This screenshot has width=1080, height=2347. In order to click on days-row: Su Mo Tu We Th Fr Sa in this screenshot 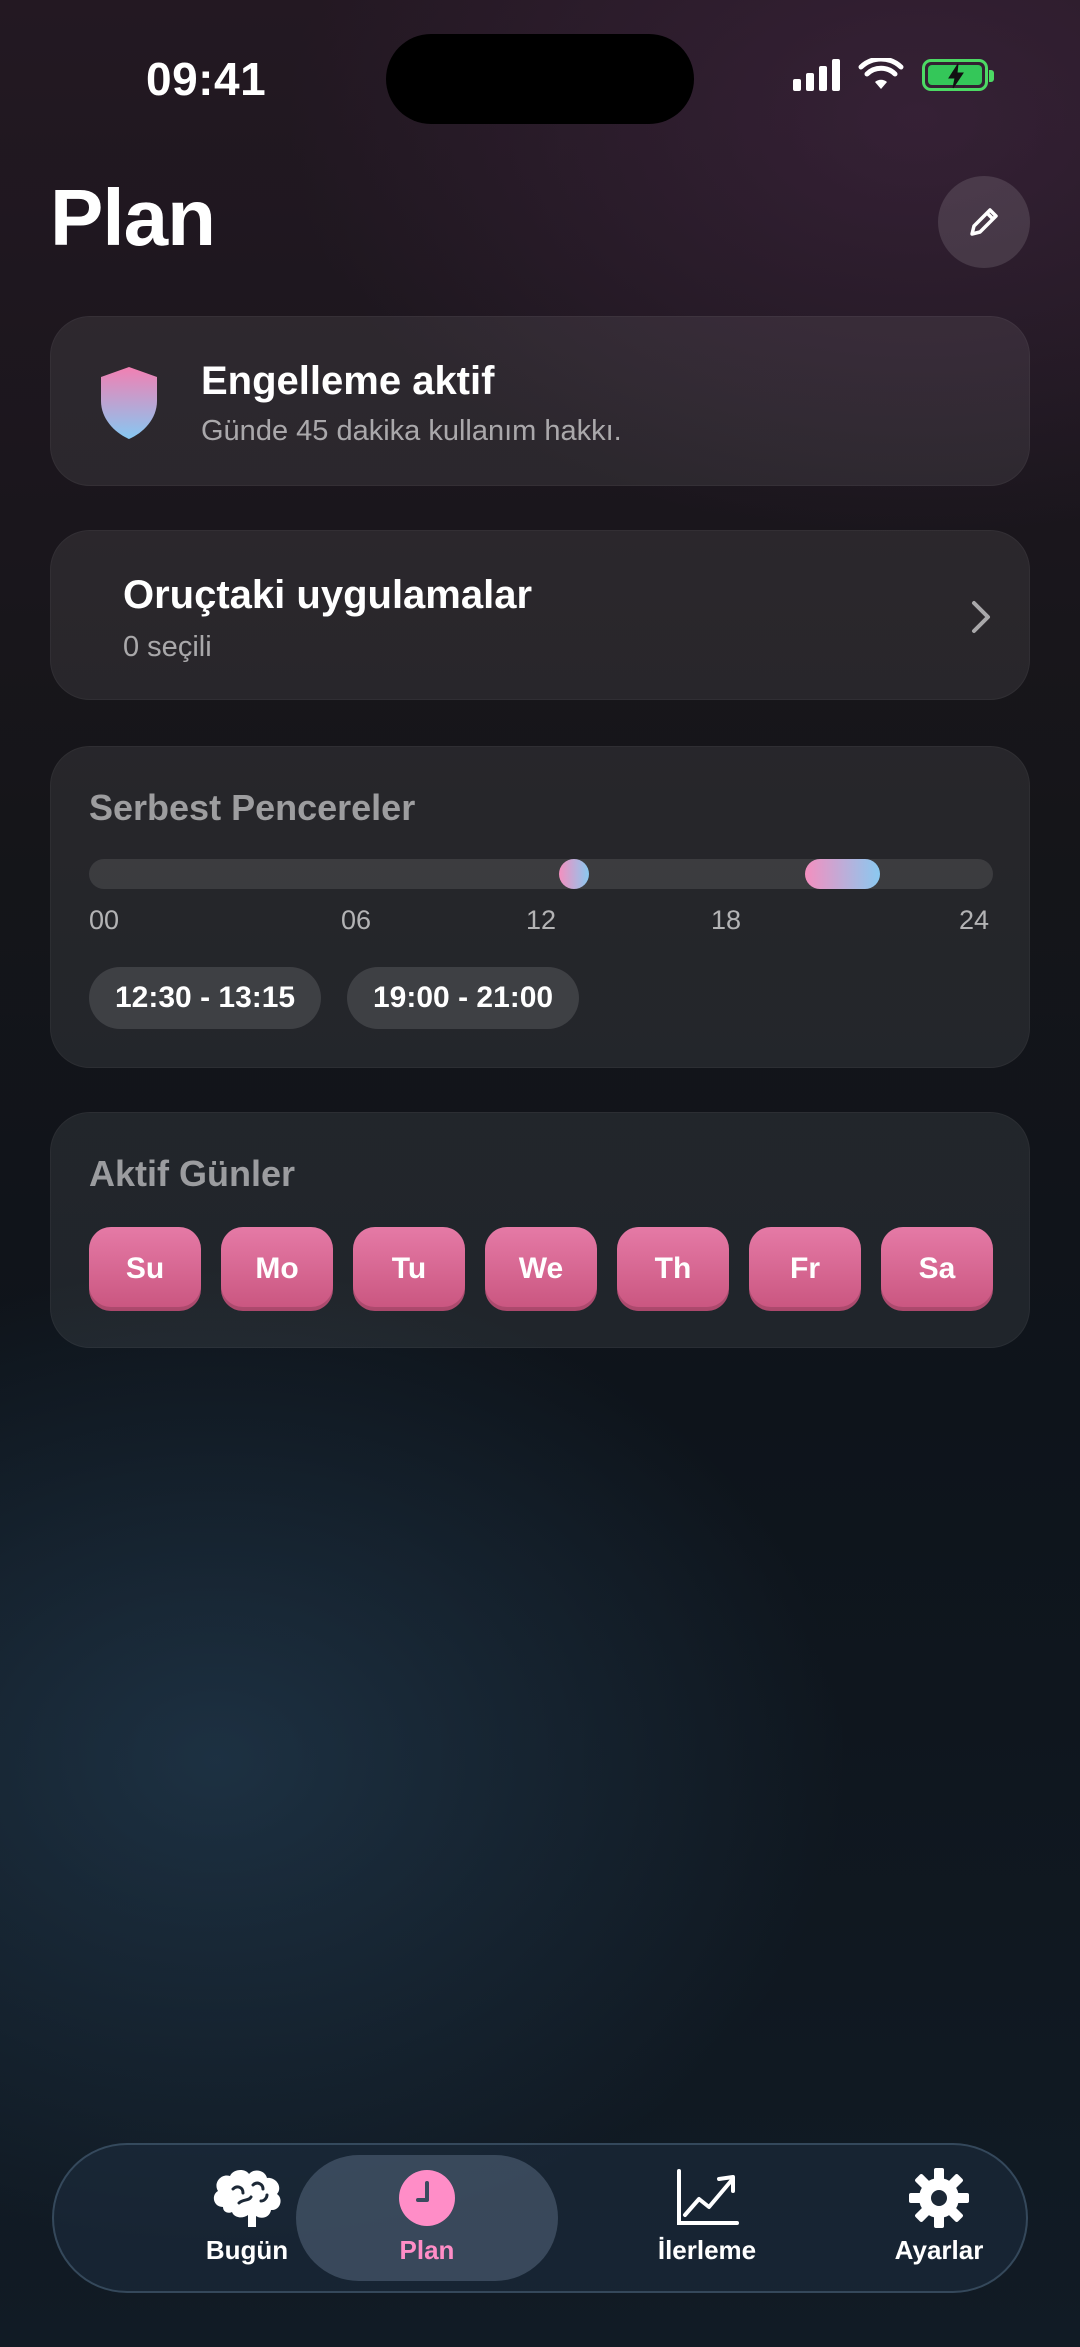, I will do `click(541, 1269)`.